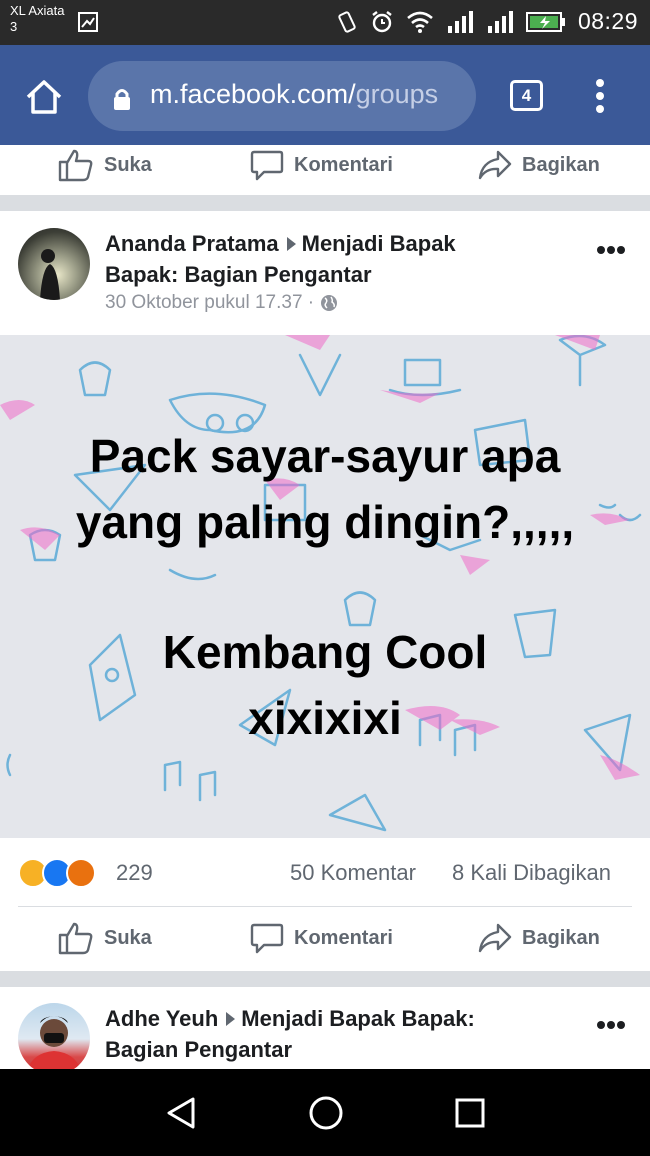 This screenshot has height=1156, width=650. I want to click on lock-icon, so click(122, 99).